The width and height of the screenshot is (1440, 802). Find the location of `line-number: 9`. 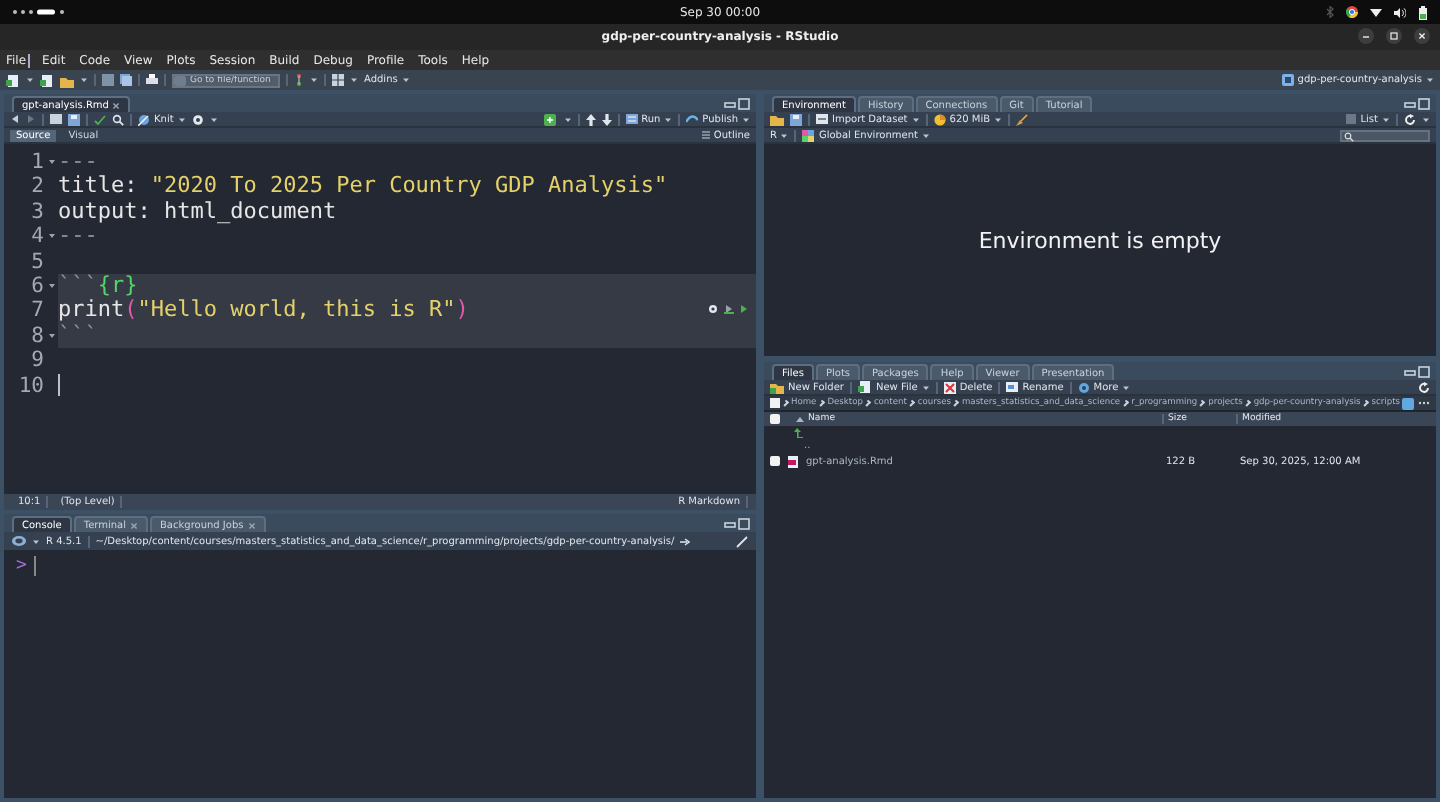

line-number: 9 is located at coordinates (36, 361).